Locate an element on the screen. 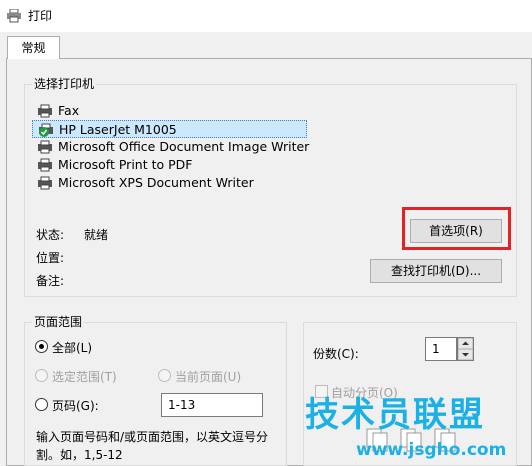  status-value: 就绪 is located at coordinates (96, 235).